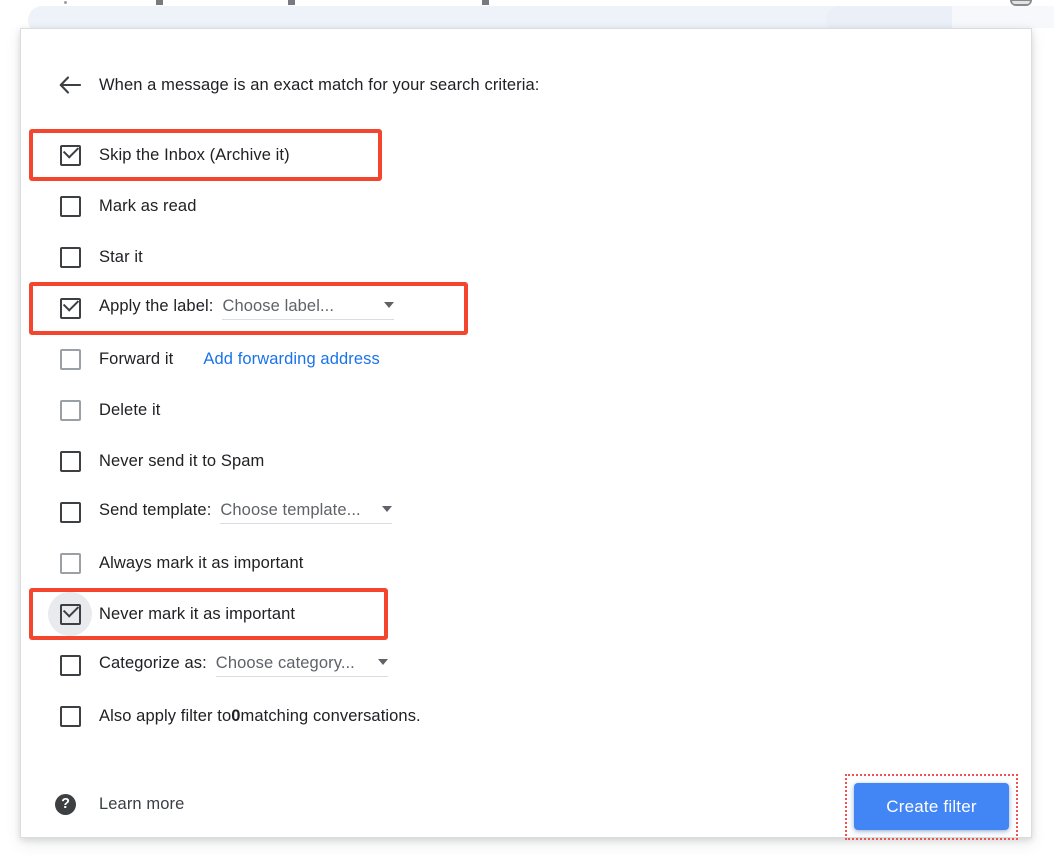 This screenshot has height=862, width=1054. What do you see at coordinates (194, 154) in the screenshot?
I see `option-label: Skip the Inbox (Archive it)` at bounding box center [194, 154].